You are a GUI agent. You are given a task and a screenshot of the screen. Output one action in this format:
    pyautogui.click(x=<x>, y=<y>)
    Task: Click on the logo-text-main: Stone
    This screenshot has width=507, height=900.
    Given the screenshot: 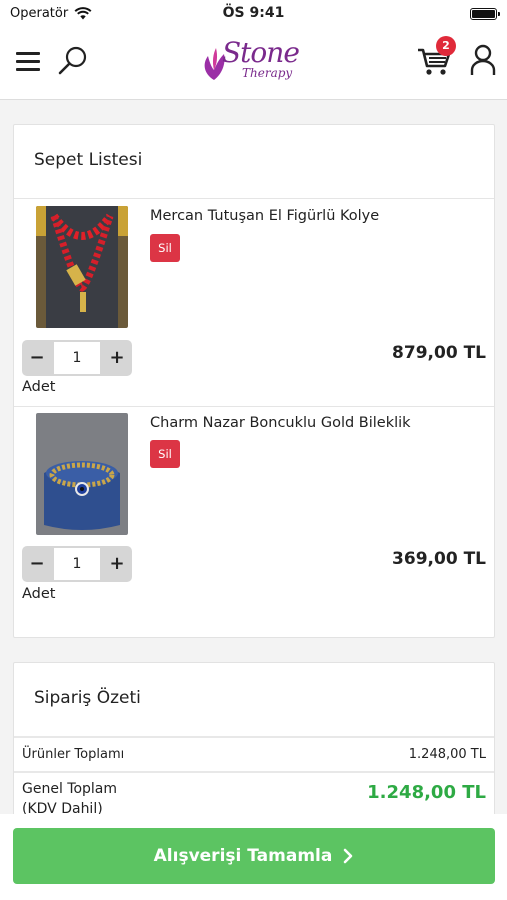 What is the action you would take?
    pyautogui.click(x=261, y=52)
    